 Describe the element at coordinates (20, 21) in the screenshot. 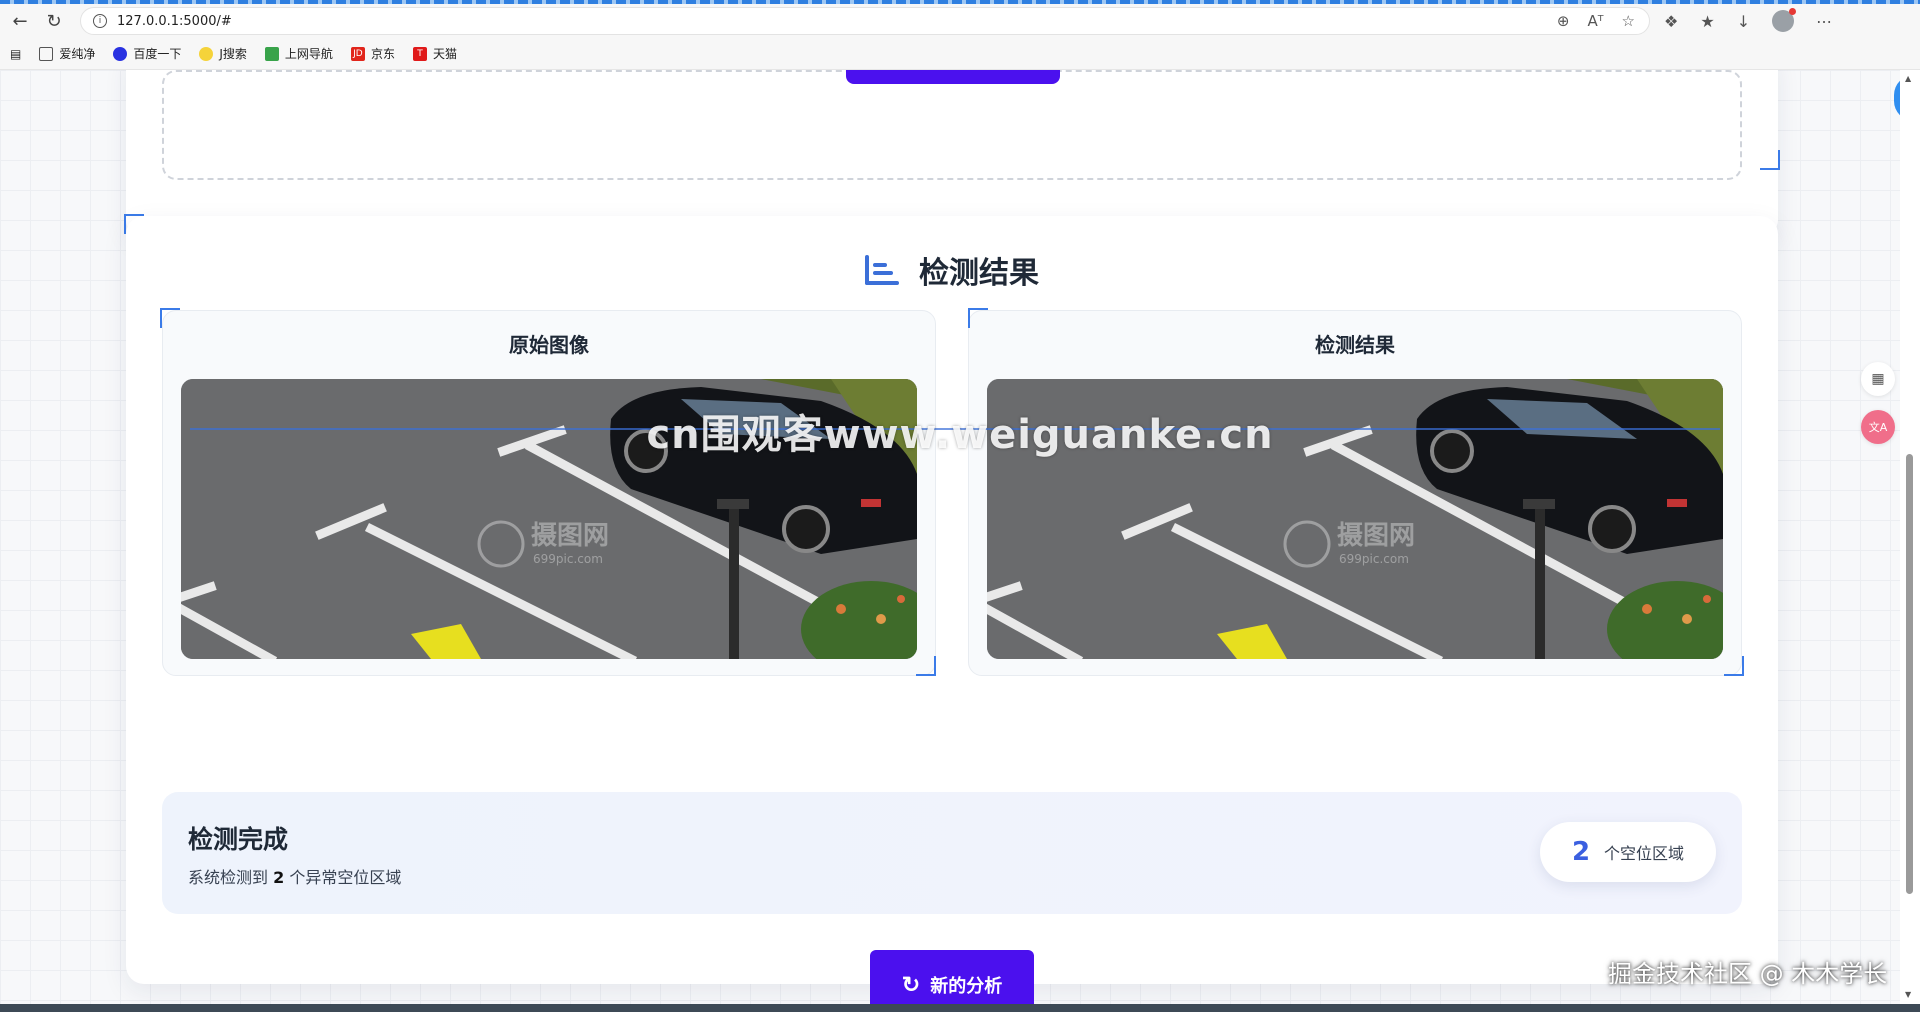

I see `back-arrow-icon: ←` at that location.